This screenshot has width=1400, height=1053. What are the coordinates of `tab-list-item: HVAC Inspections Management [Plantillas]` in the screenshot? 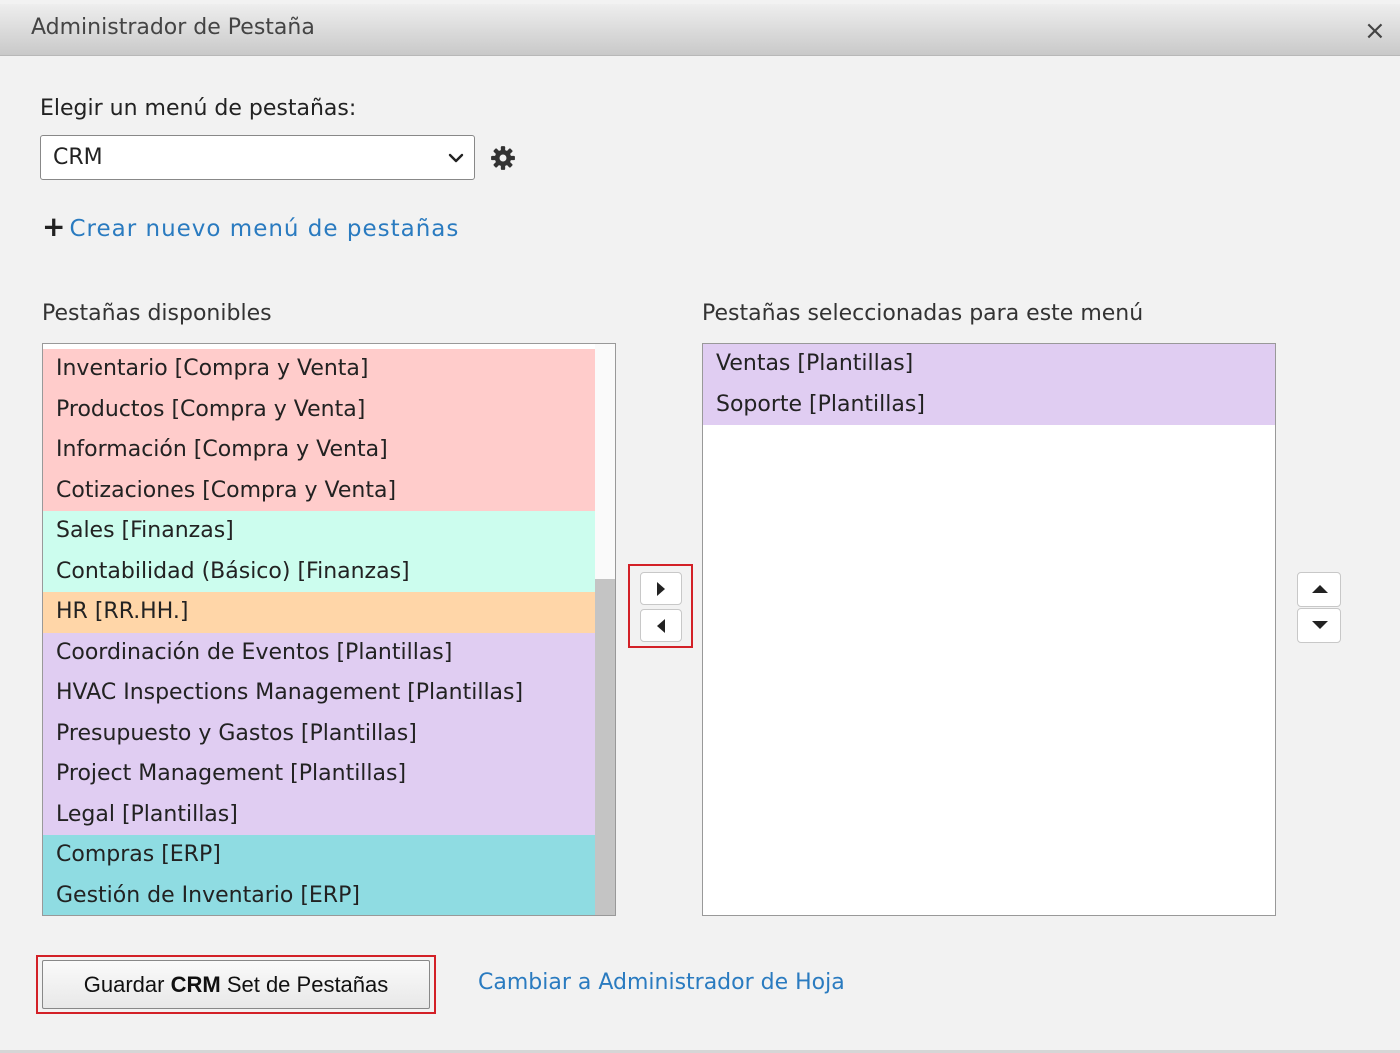 It's located at (319, 693).